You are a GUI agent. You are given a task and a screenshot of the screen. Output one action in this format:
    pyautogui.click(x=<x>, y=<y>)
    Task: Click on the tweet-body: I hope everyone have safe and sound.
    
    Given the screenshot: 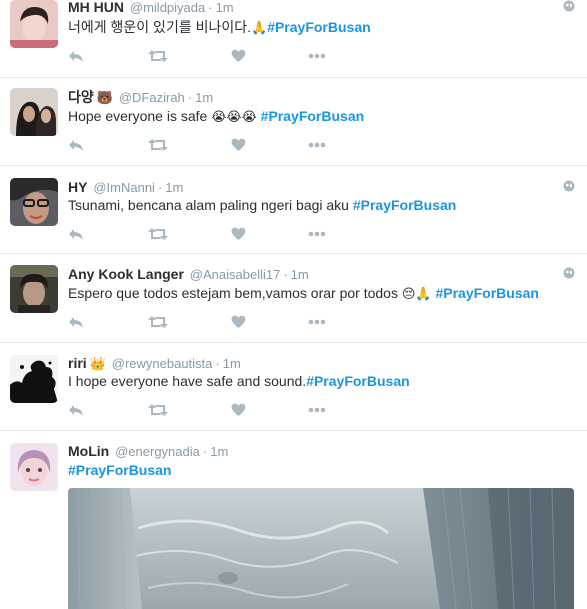 What is the action you would take?
    pyautogui.click(x=187, y=381)
    